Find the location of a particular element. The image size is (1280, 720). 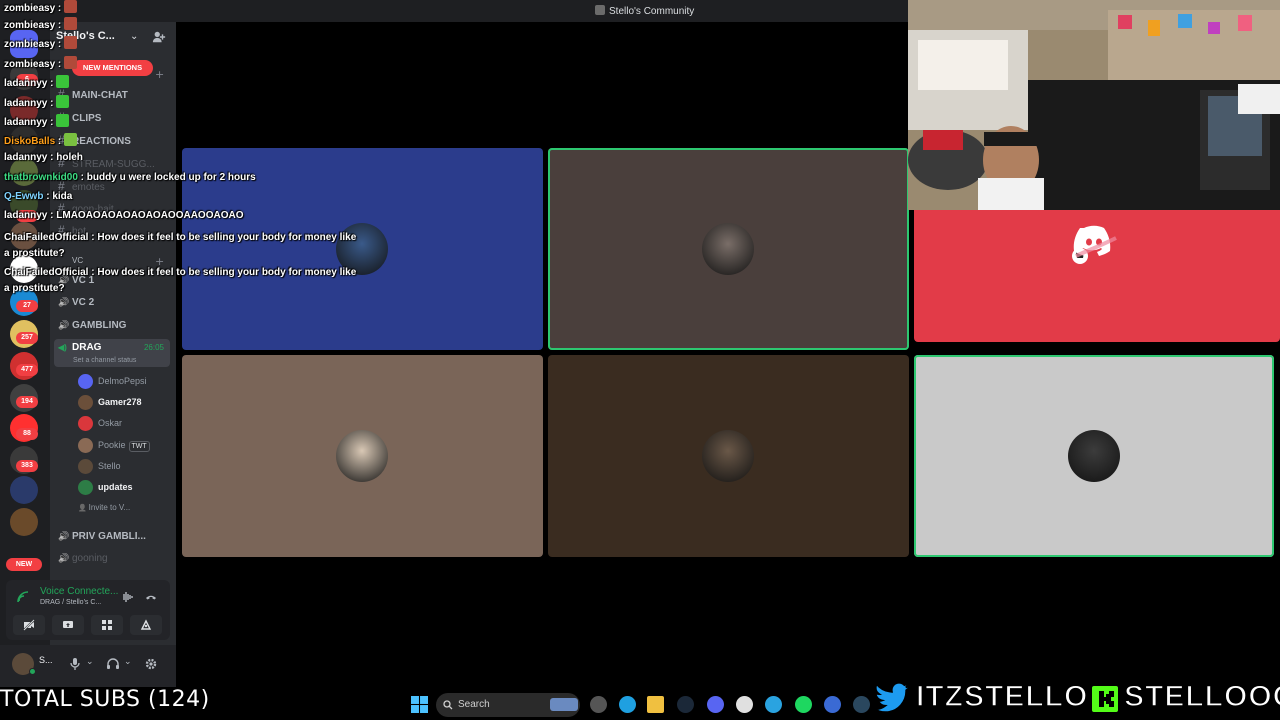

kick-logo-icon is located at coordinates (1105, 699).